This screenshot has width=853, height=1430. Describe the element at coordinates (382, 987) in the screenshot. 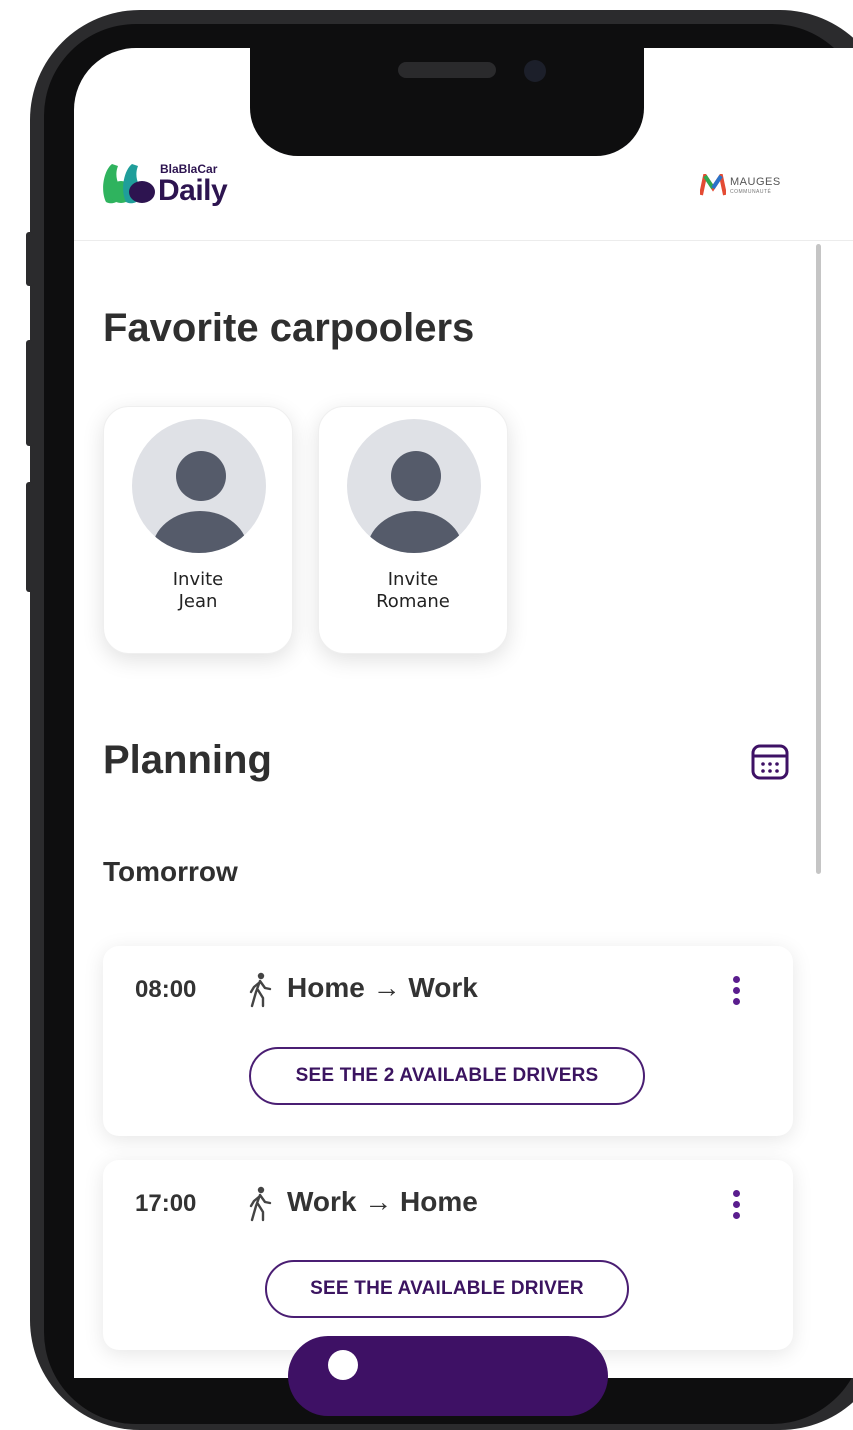

I see `trip-route: Home → Work` at that location.